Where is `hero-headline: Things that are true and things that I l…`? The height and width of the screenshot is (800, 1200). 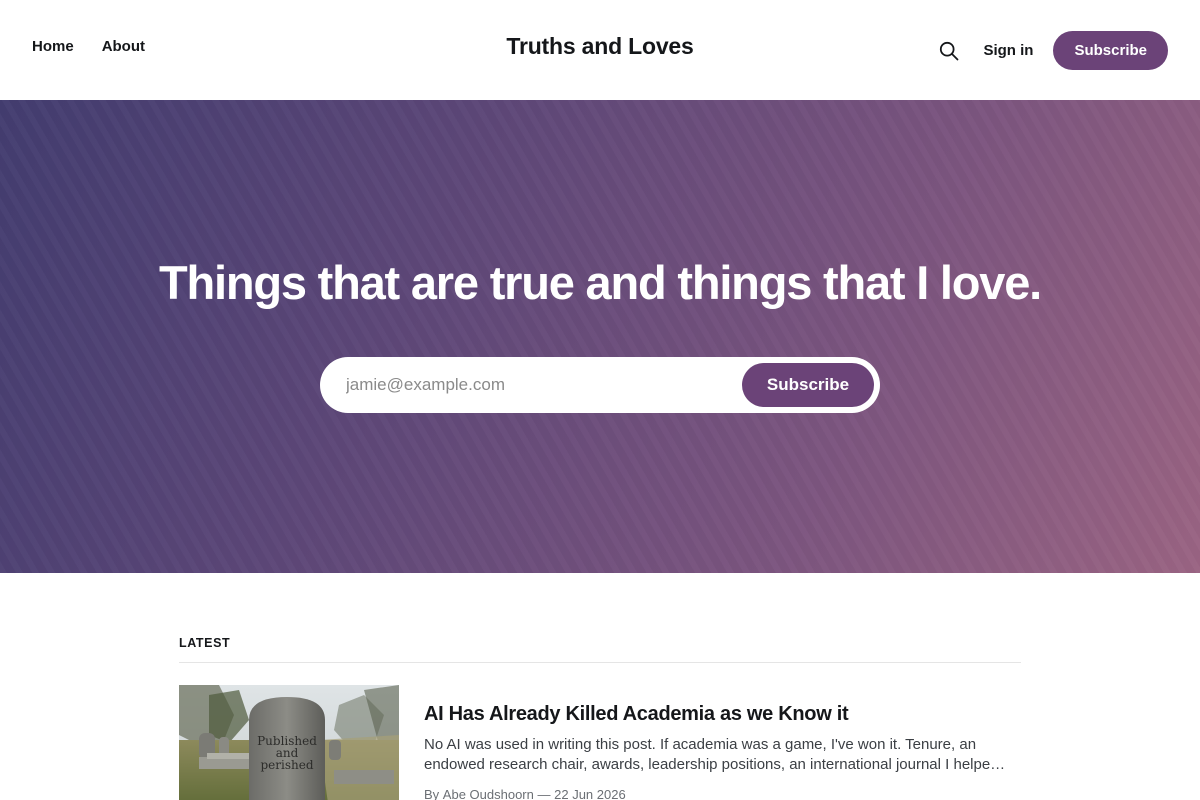
hero-headline: Things that are true and things that I l… is located at coordinates (600, 282).